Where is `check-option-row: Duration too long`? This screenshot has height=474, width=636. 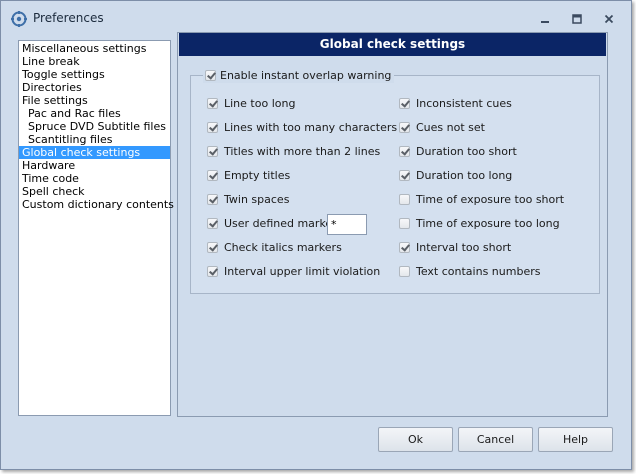
check-option-row: Duration too long is located at coordinates (455, 175).